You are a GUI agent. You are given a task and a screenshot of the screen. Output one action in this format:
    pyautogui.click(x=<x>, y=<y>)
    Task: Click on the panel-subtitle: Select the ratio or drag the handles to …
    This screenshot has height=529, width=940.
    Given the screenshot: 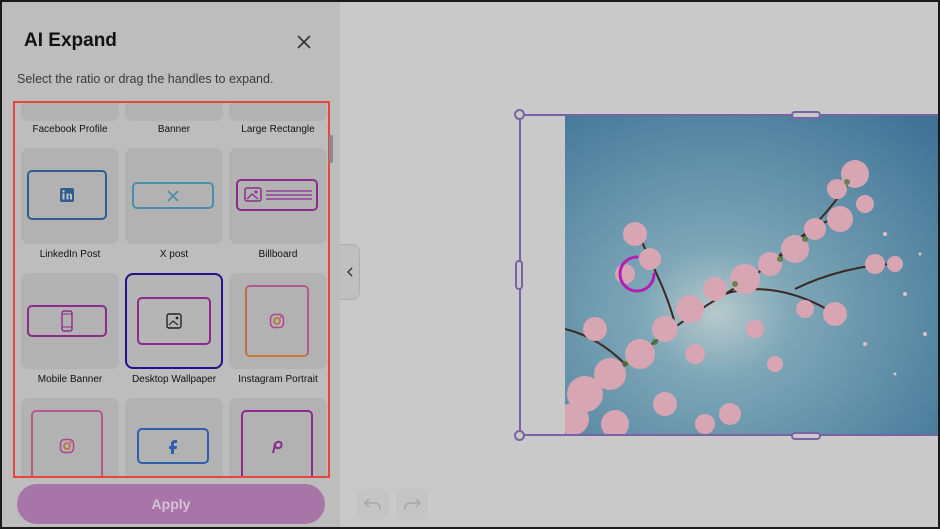 What is the action you would take?
    pyautogui.click(x=145, y=79)
    